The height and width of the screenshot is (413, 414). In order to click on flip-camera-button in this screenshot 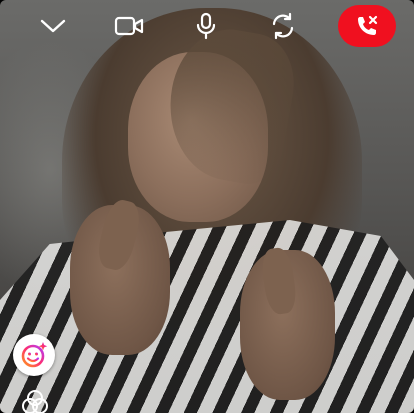, I will do `click(283, 26)`.